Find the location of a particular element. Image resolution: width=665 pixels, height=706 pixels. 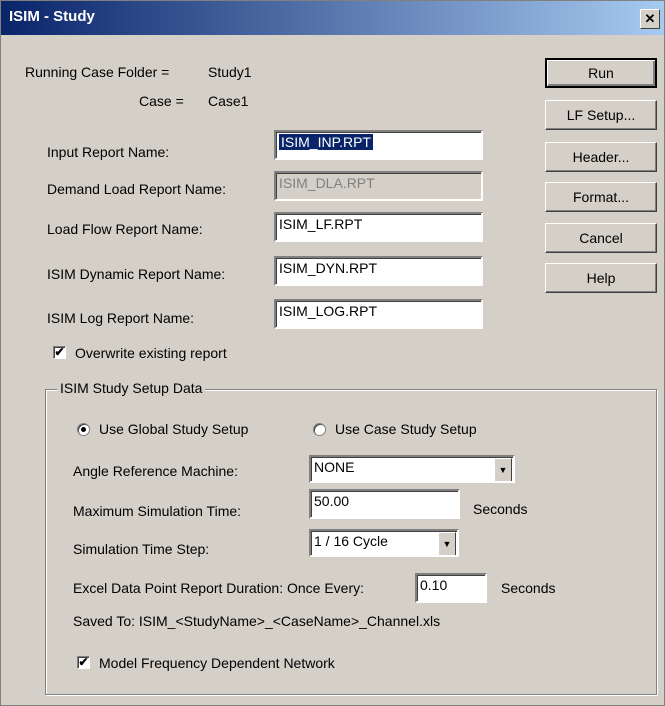

close-icon: ✕ is located at coordinates (650, 19).